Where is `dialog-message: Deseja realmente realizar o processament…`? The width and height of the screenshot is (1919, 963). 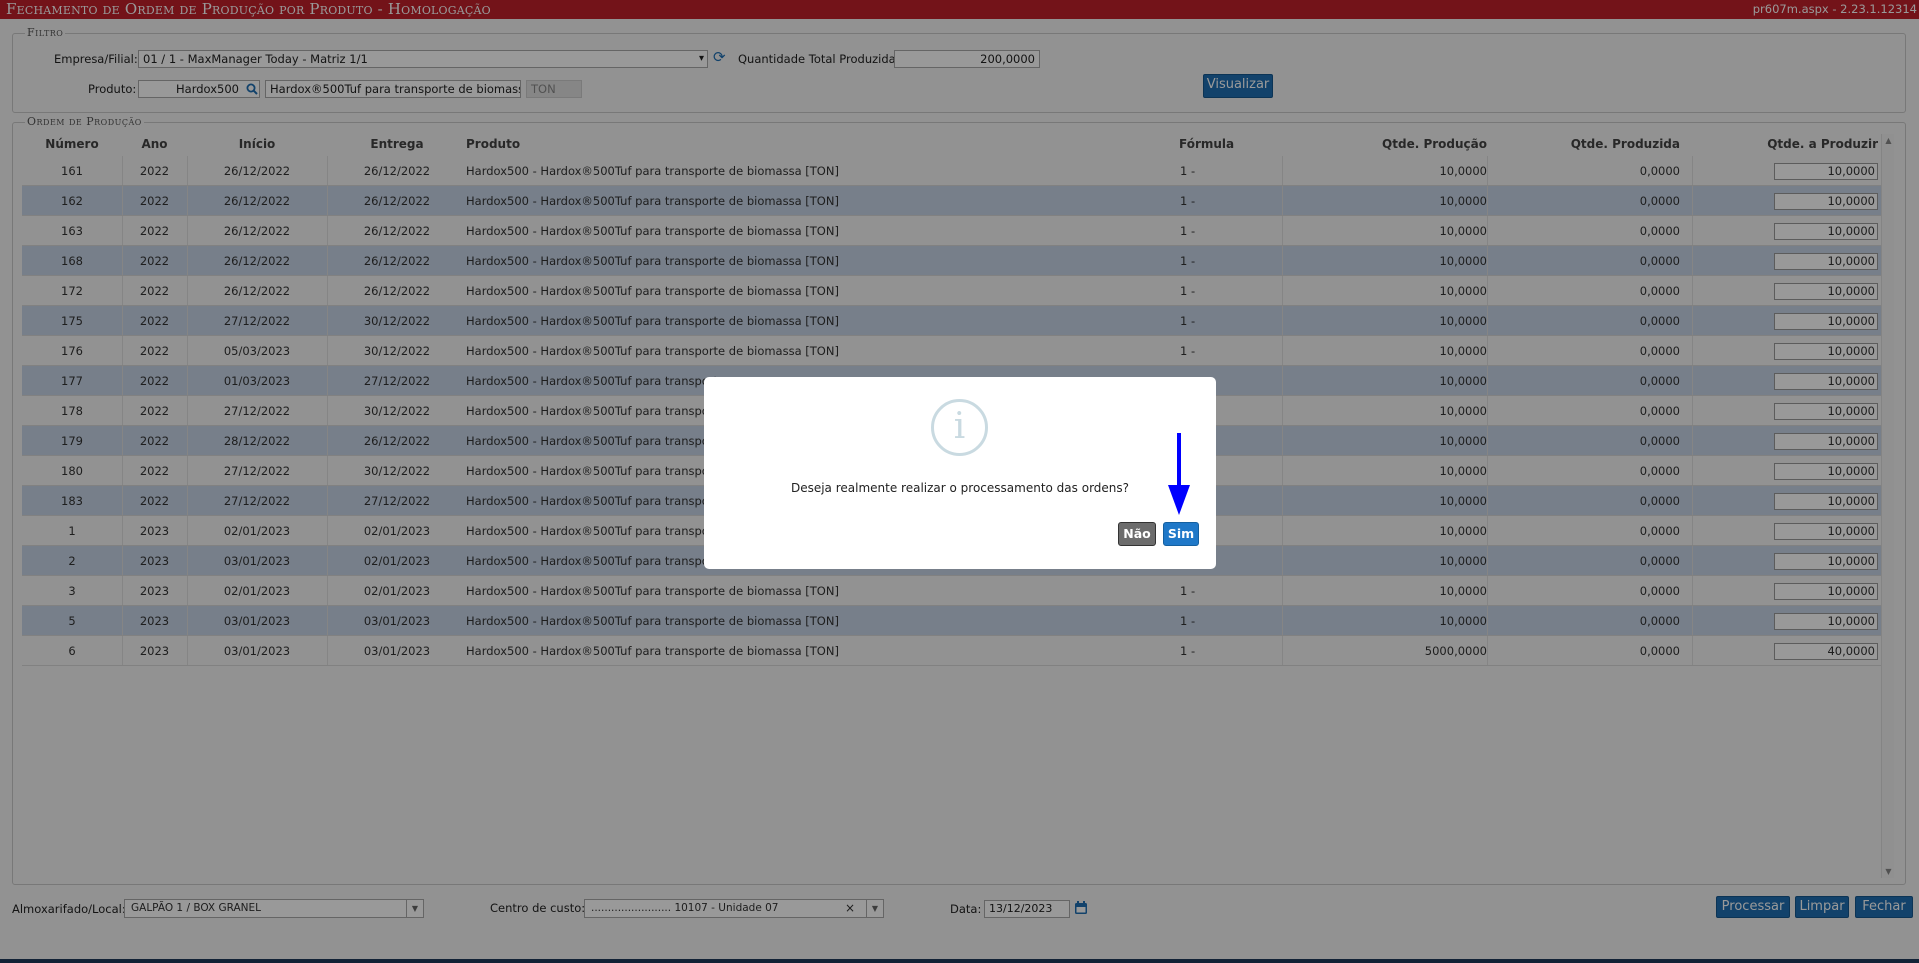
dialog-message: Deseja realmente realizar o processament… is located at coordinates (960, 488).